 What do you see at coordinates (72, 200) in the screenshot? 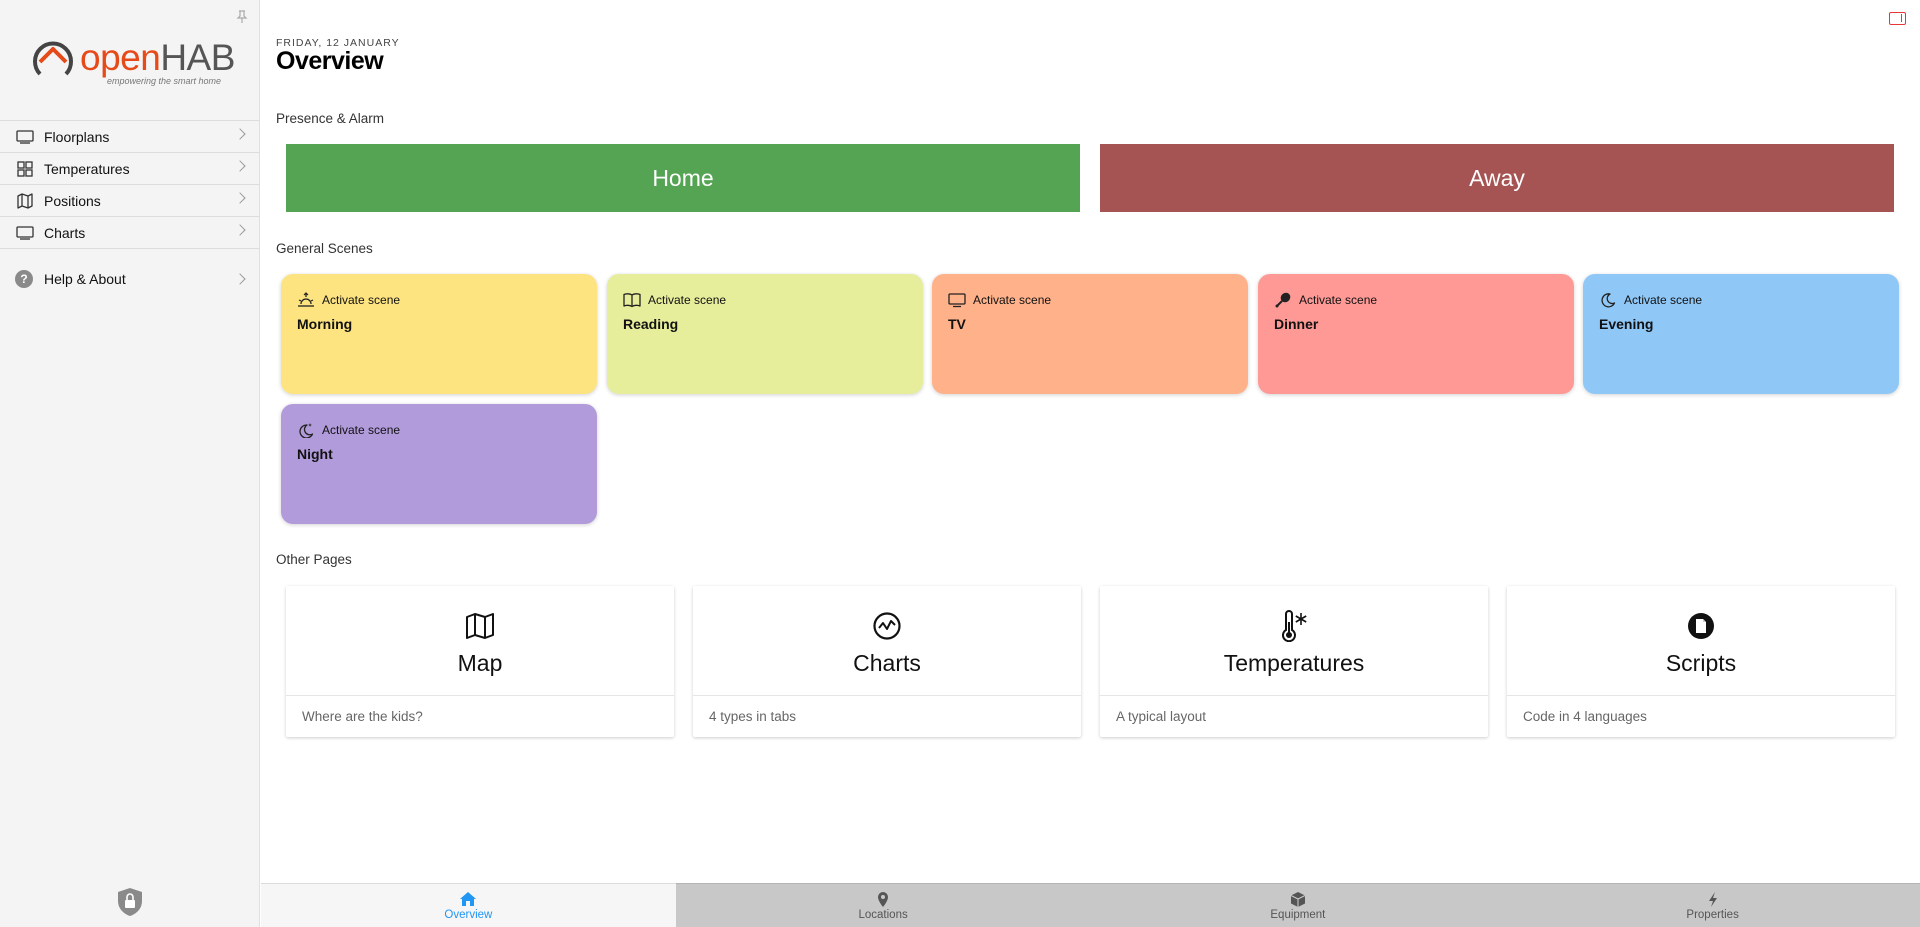
I see `sidebar-item-label: Positions` at bounding box center [72, 200].